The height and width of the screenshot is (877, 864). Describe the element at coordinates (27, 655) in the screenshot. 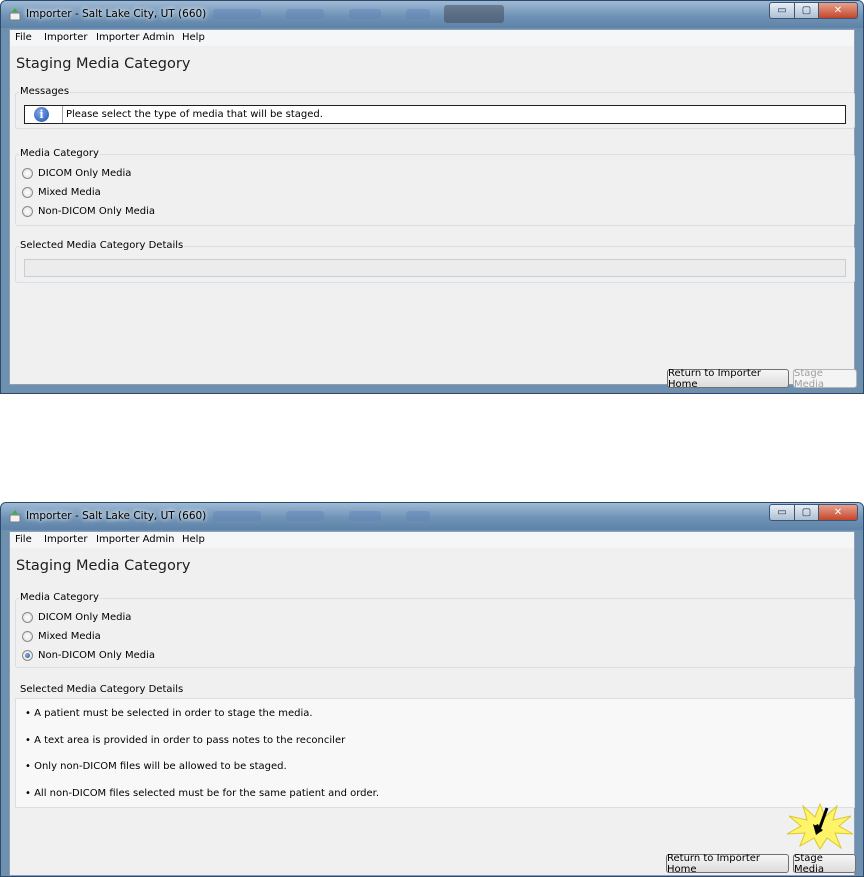

I see `radio-button-selected` at that location.